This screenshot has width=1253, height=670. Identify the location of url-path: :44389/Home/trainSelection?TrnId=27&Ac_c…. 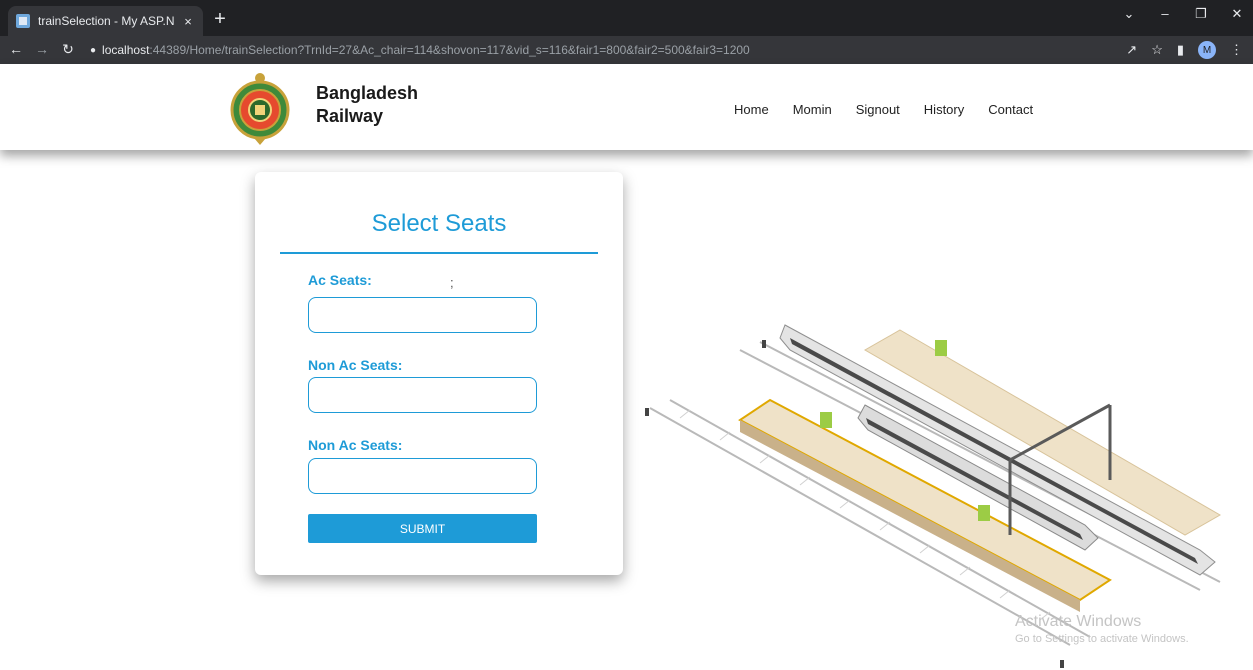
(449, 50).